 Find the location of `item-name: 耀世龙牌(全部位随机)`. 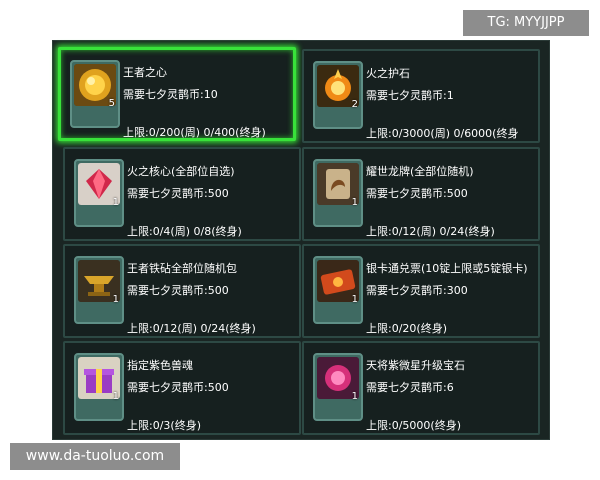

item-name: 耀世龙牌(全部位随机) is located at coordinates (420, 171).